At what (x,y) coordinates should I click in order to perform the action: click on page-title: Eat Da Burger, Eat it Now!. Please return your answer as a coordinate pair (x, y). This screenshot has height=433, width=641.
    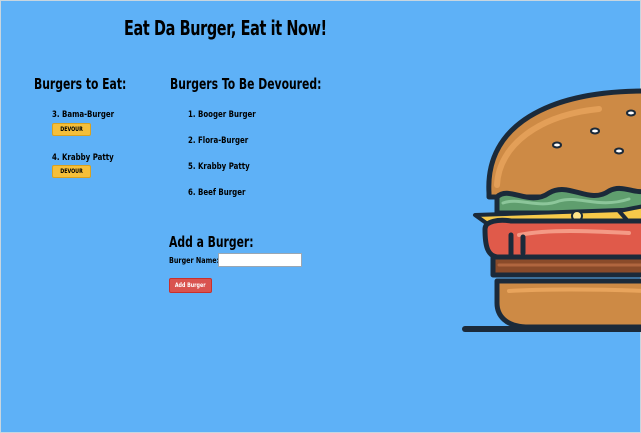
    Looking at the image, I should click on (225, 28).